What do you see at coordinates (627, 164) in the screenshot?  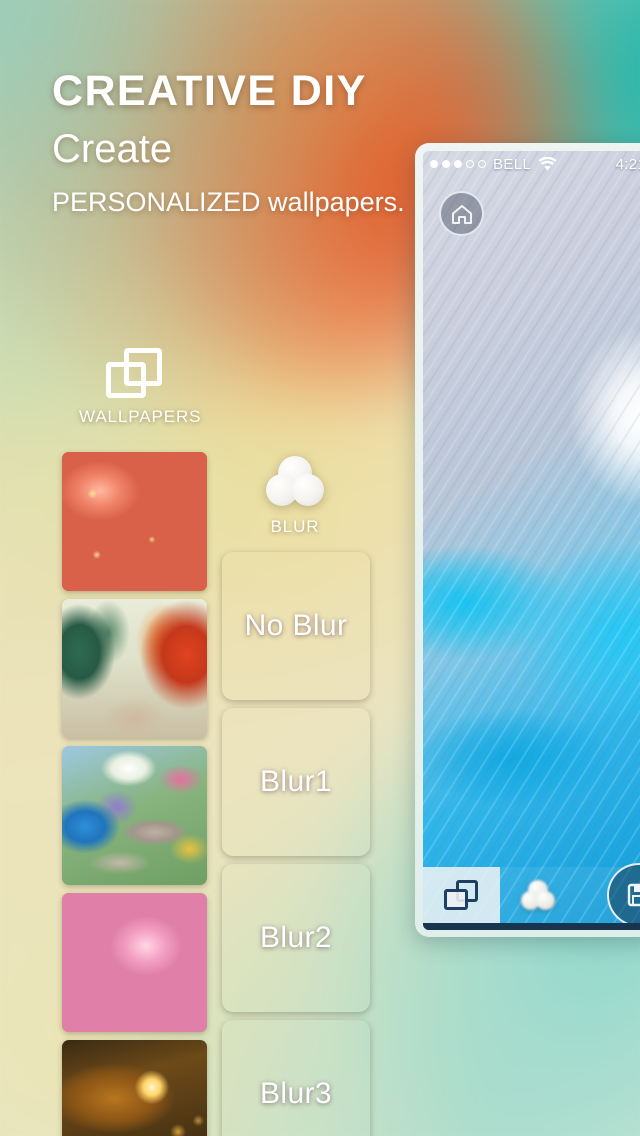 I see `clock-label: 4:21` at bounding box center [627, 164].